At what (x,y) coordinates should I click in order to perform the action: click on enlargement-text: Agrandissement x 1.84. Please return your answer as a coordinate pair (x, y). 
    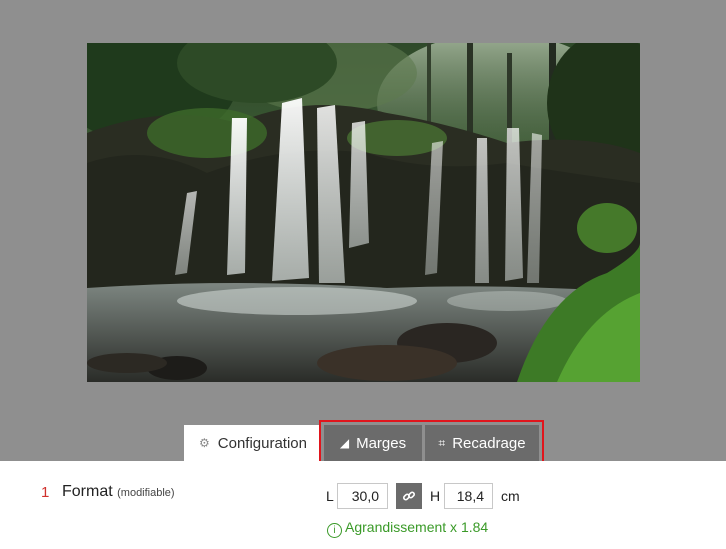
    Looking at the image, I should click on (417, 527).